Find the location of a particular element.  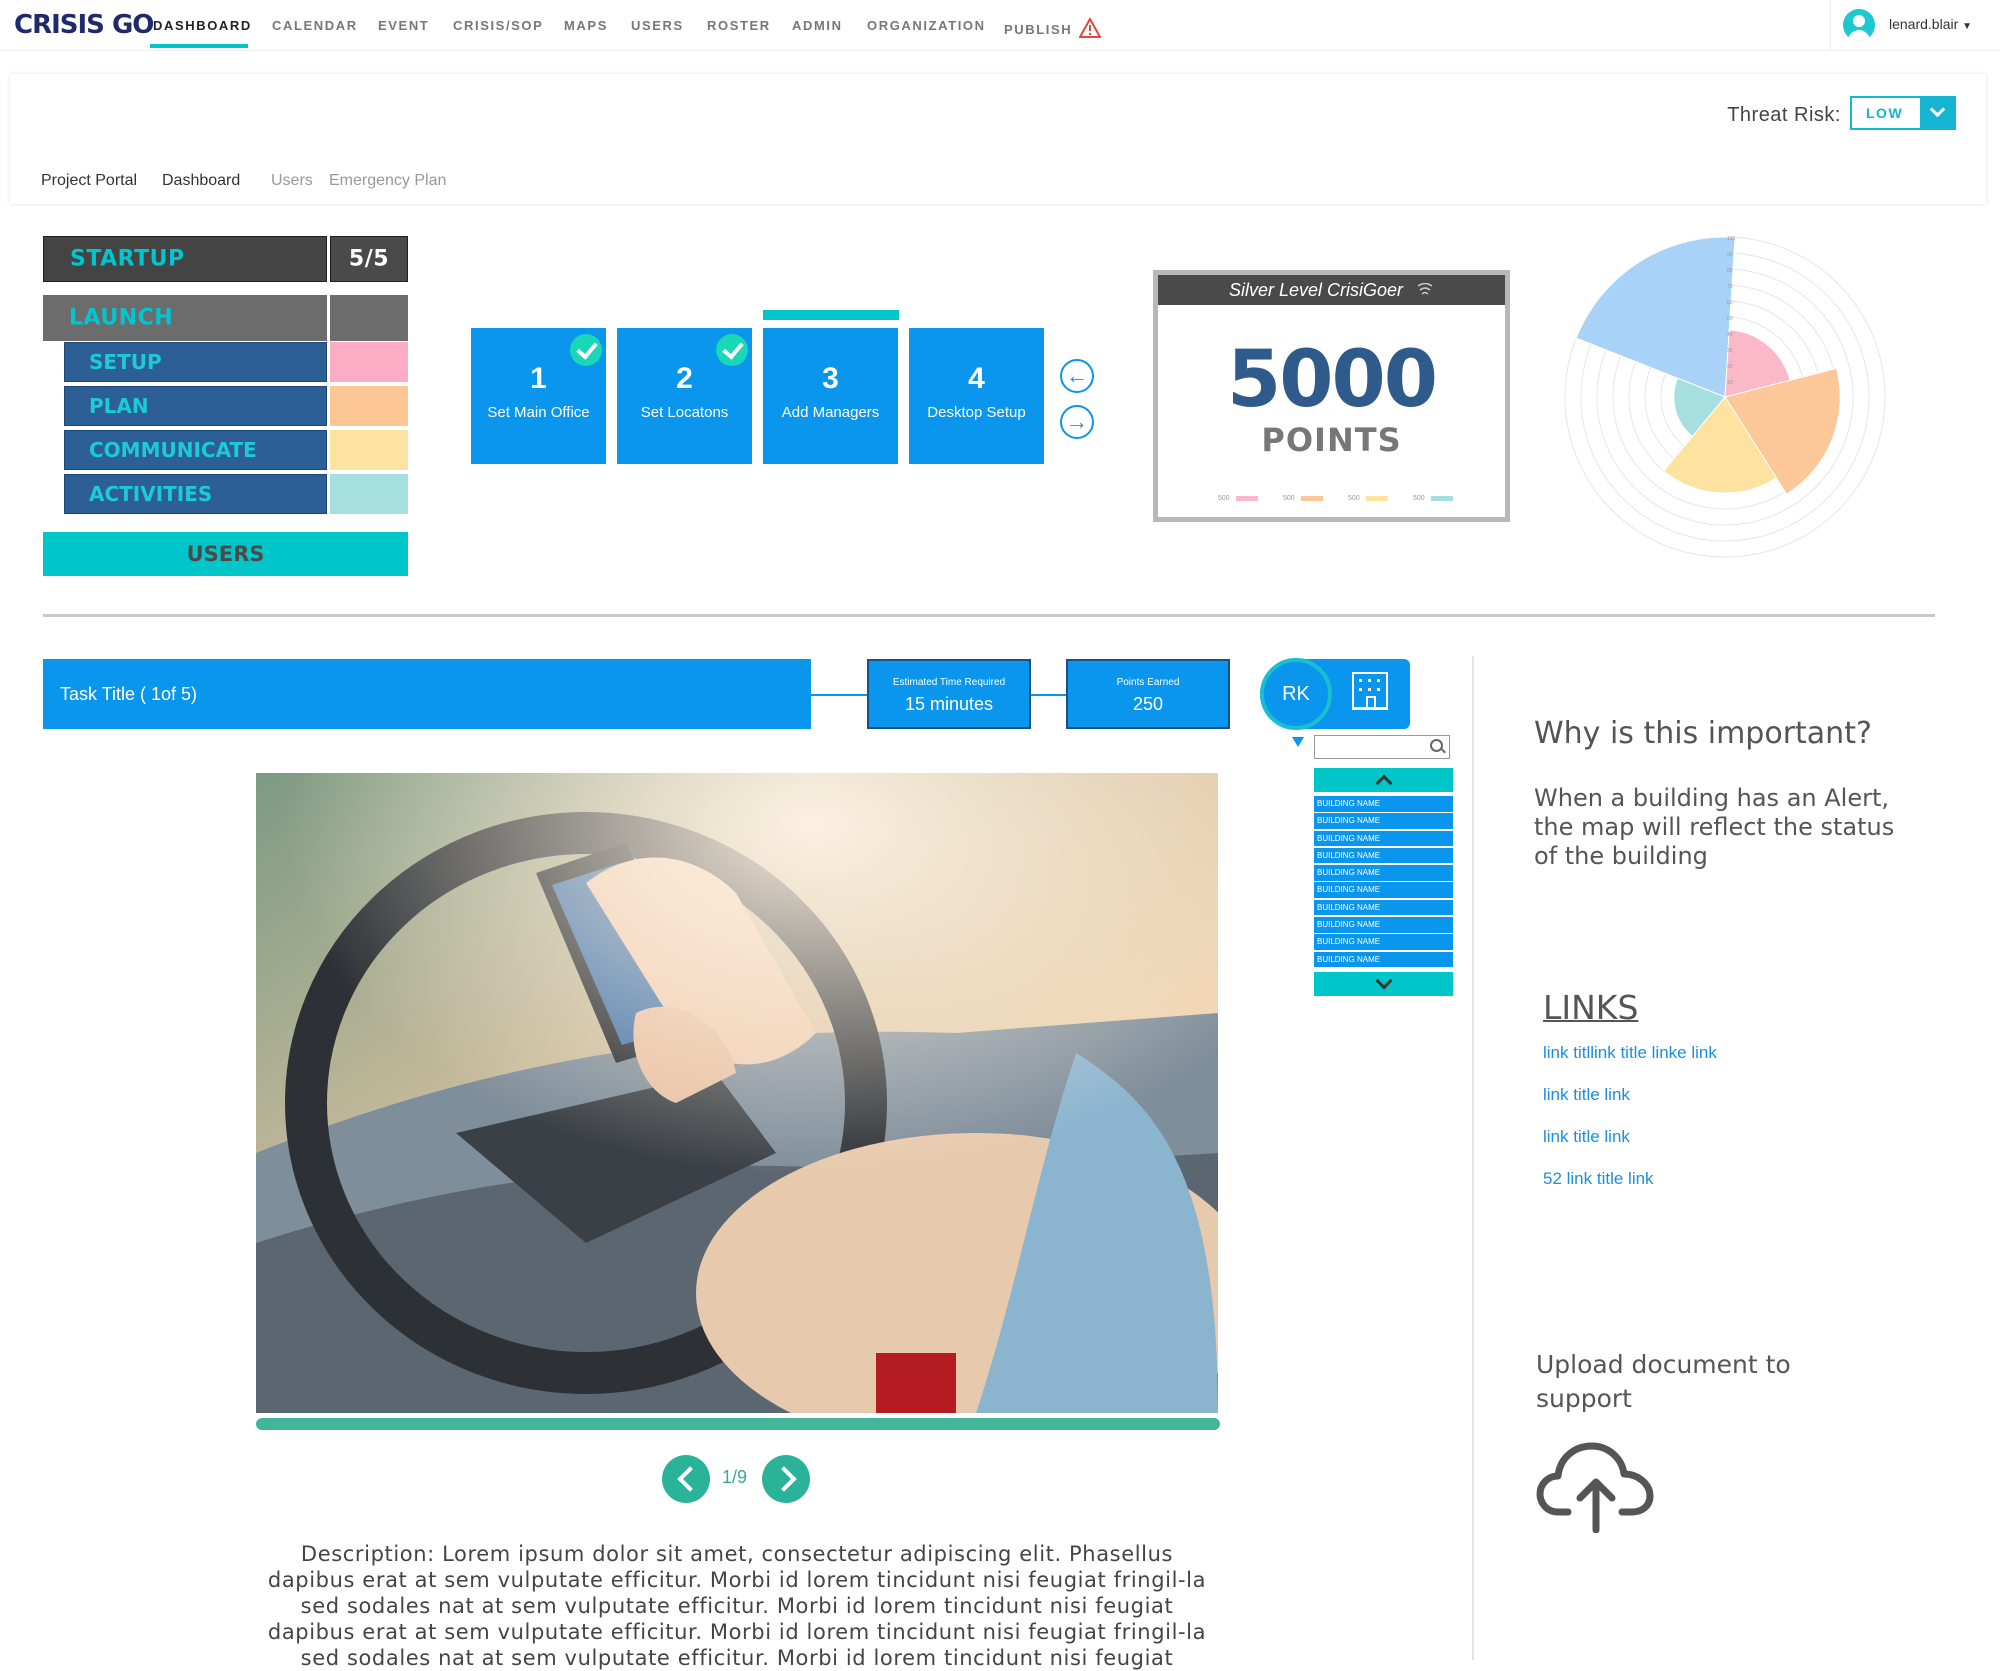

points-value: 5000 is located at coordinates (1332, 380).